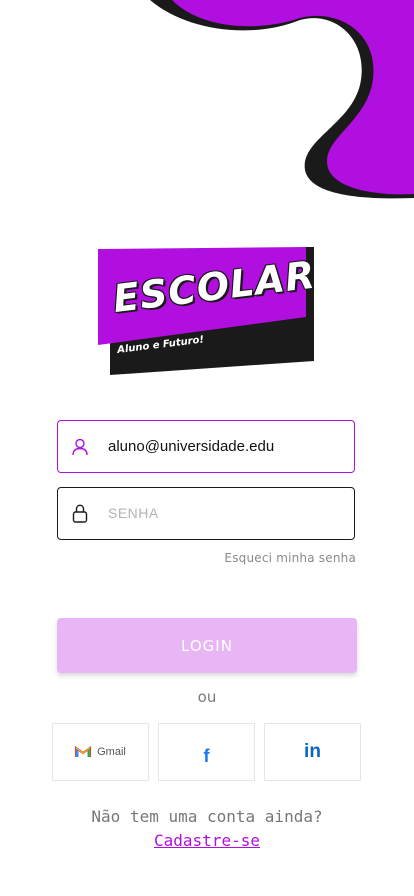  I want to click on linkedin-icon: in, so click(312, 751).